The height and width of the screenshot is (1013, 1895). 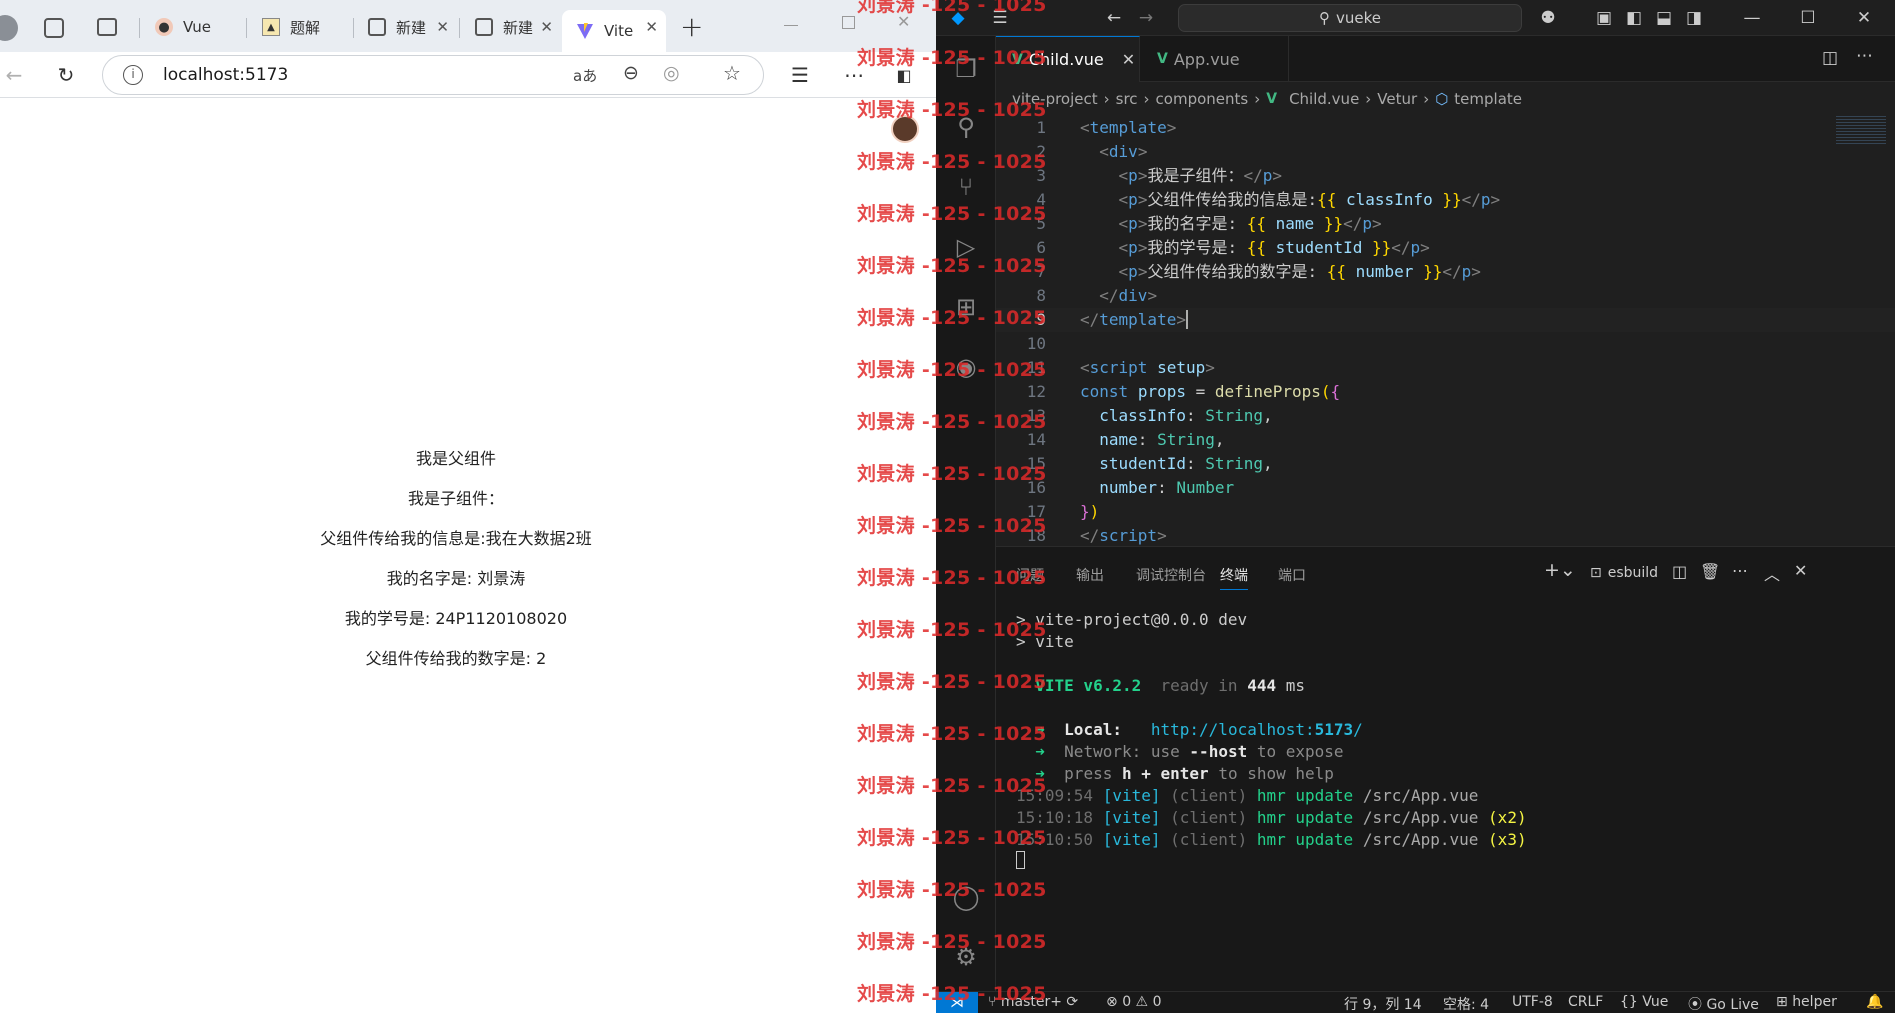 I want to click on editor-tabs: V Child.vue ✕ V App.vue ◫ ⋯, so click(x=1445, y=59).